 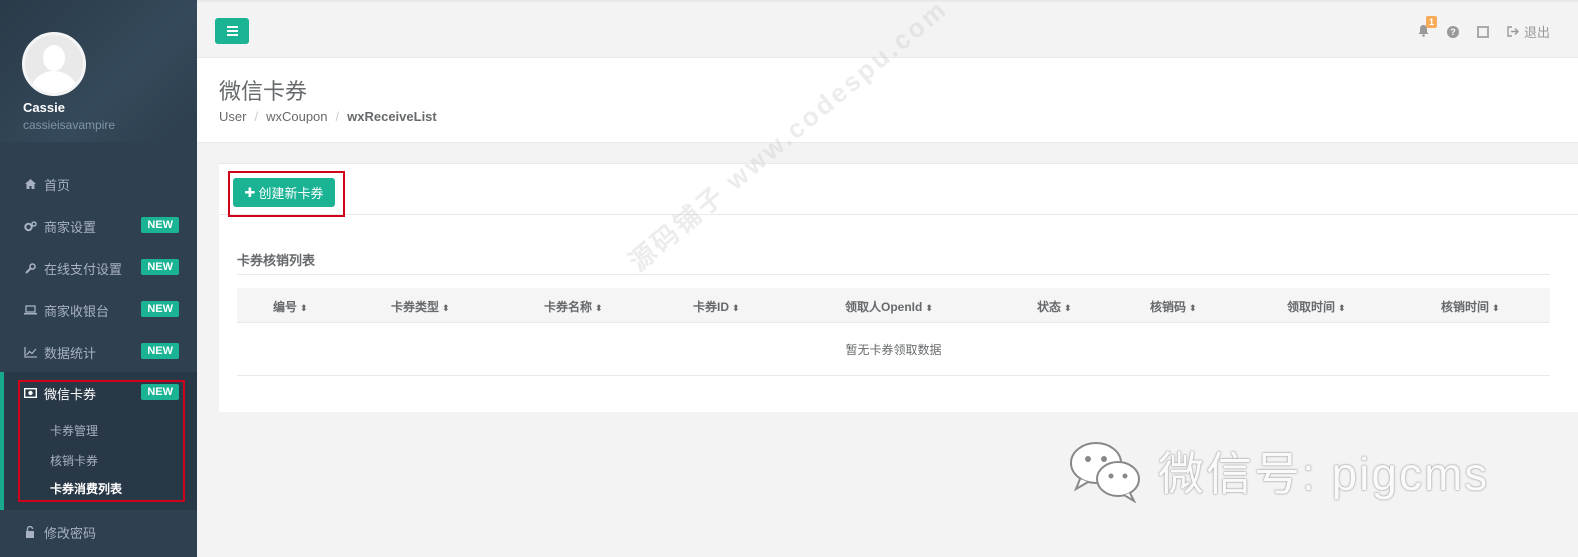 I want to click on sidebar-item-label: 在线支付设置, so click(x=83, y=269).